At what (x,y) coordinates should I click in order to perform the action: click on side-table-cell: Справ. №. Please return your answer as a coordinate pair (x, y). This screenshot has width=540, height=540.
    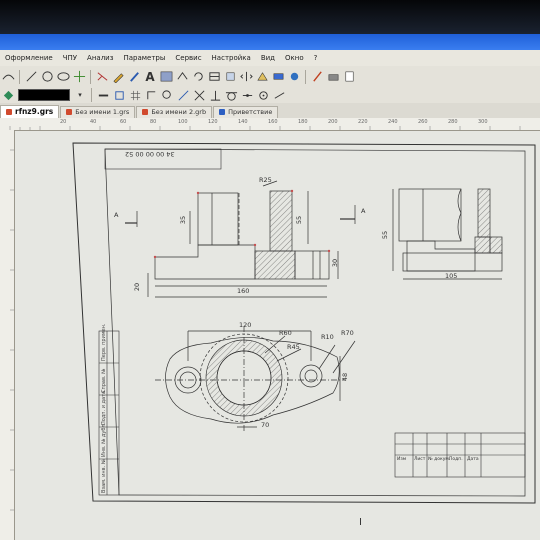
    Looking at the image, I should click on (104, 380).